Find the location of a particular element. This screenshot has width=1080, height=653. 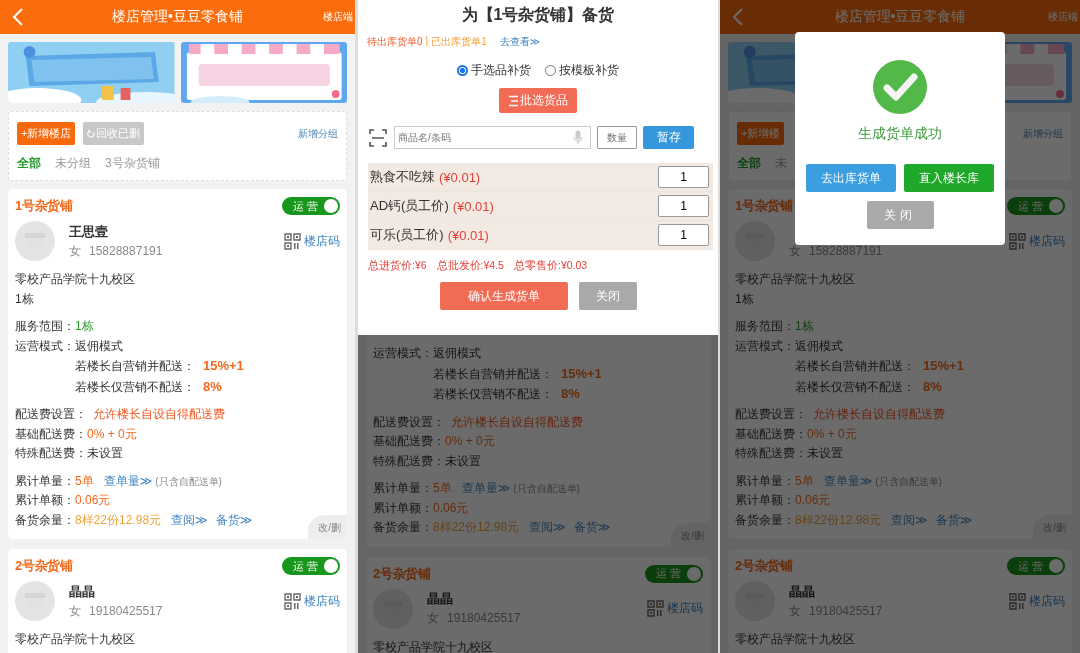

add-store-button: +新增楼店 is located at coordinates (46, 133).